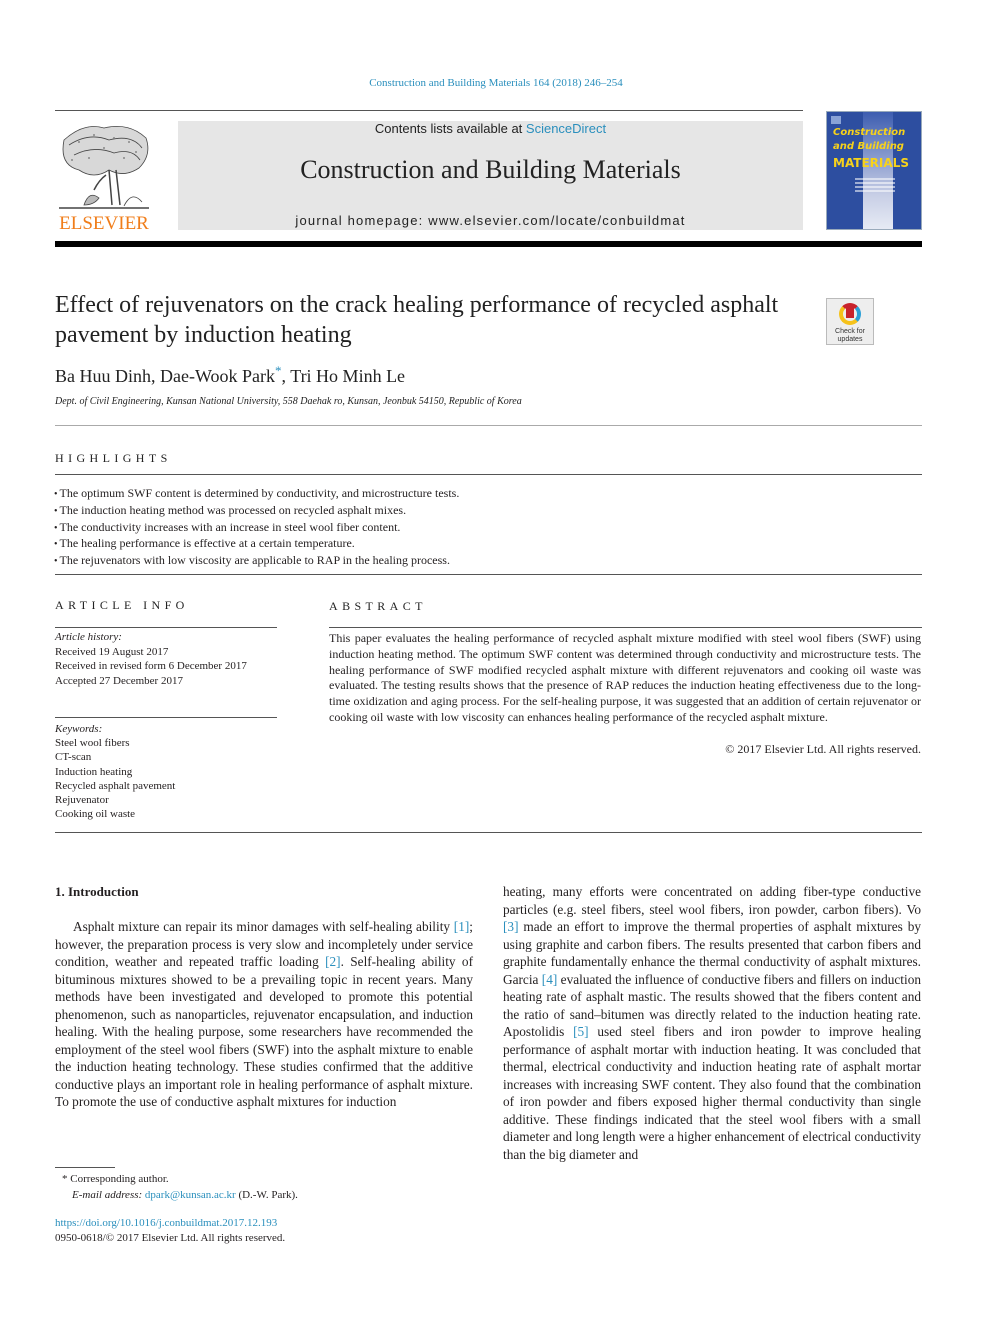 This screenshot has width=992, height=1323. What do you see at coordinates (550, 979) in the screenshot?
I see `citation-link: [4]` at bounding box center [550, 979].